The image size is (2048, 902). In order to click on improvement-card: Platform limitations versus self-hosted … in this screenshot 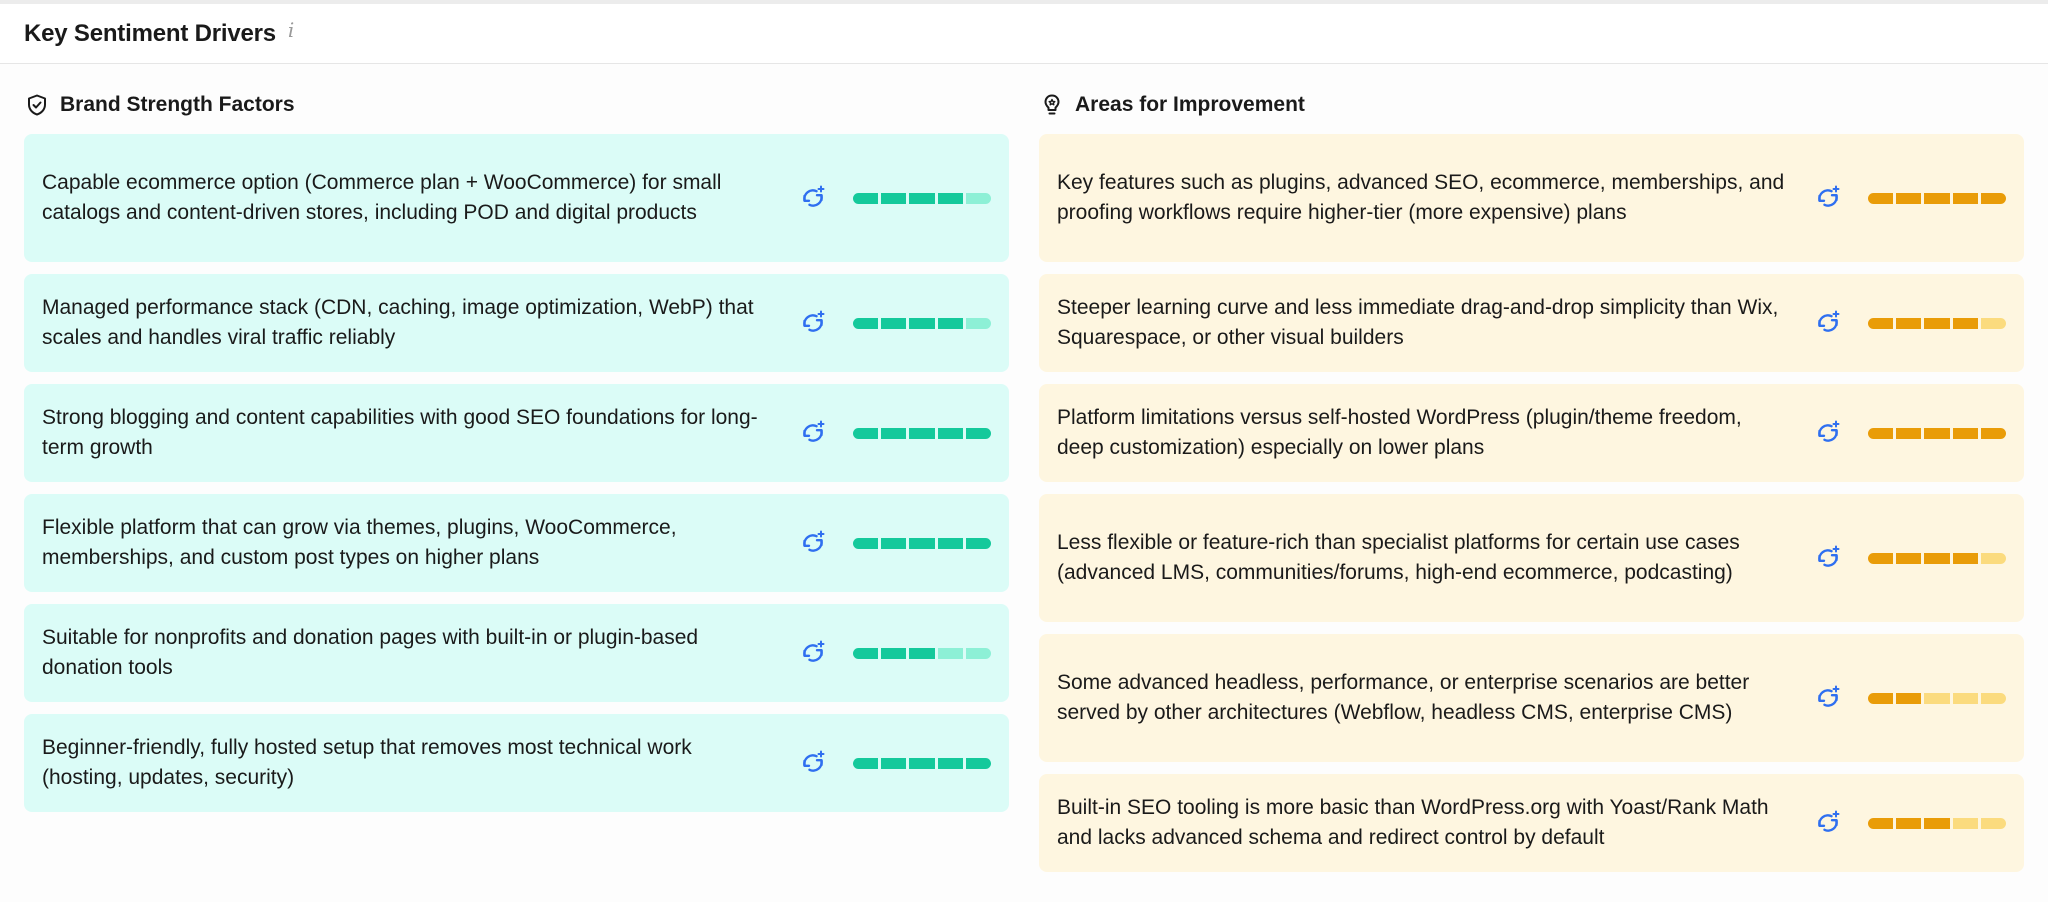, I will do `click(1531, 433)`.